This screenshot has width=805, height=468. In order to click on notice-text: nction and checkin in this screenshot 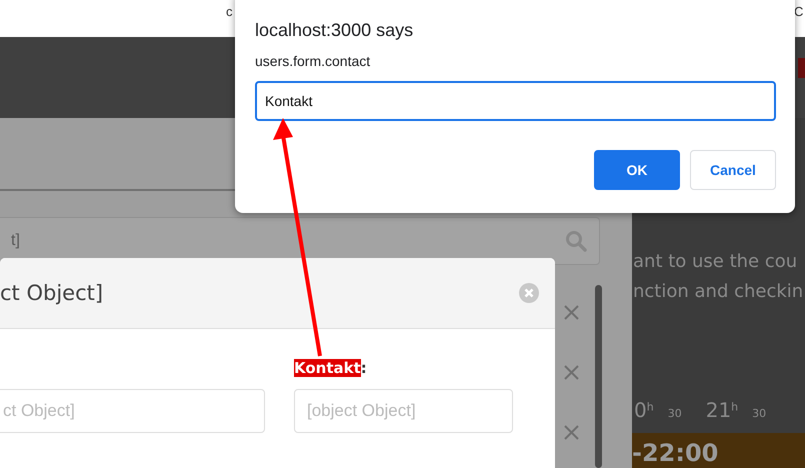, I will do `click(718, 292)`.